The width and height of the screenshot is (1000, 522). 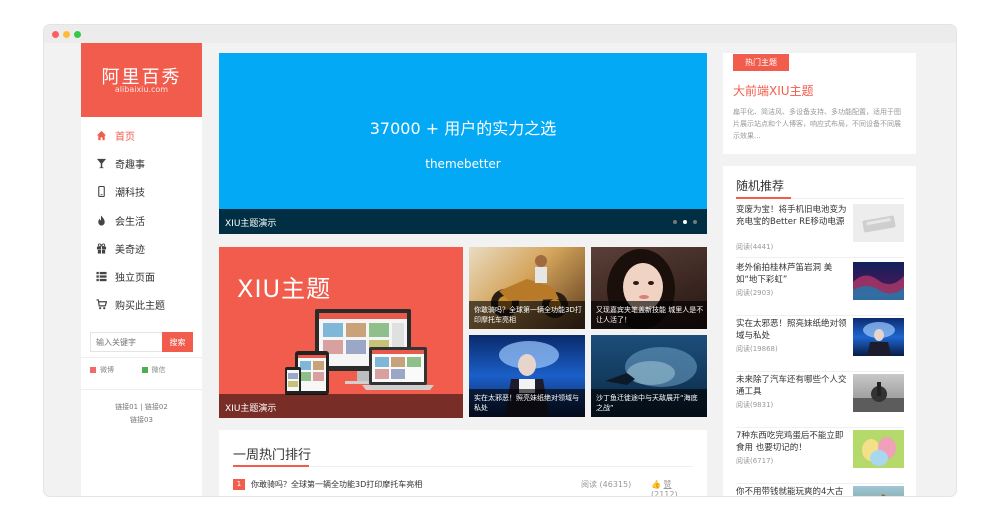 I want to click on weekly-row-read: 阅读 (46315), so click(x=606, y=484).